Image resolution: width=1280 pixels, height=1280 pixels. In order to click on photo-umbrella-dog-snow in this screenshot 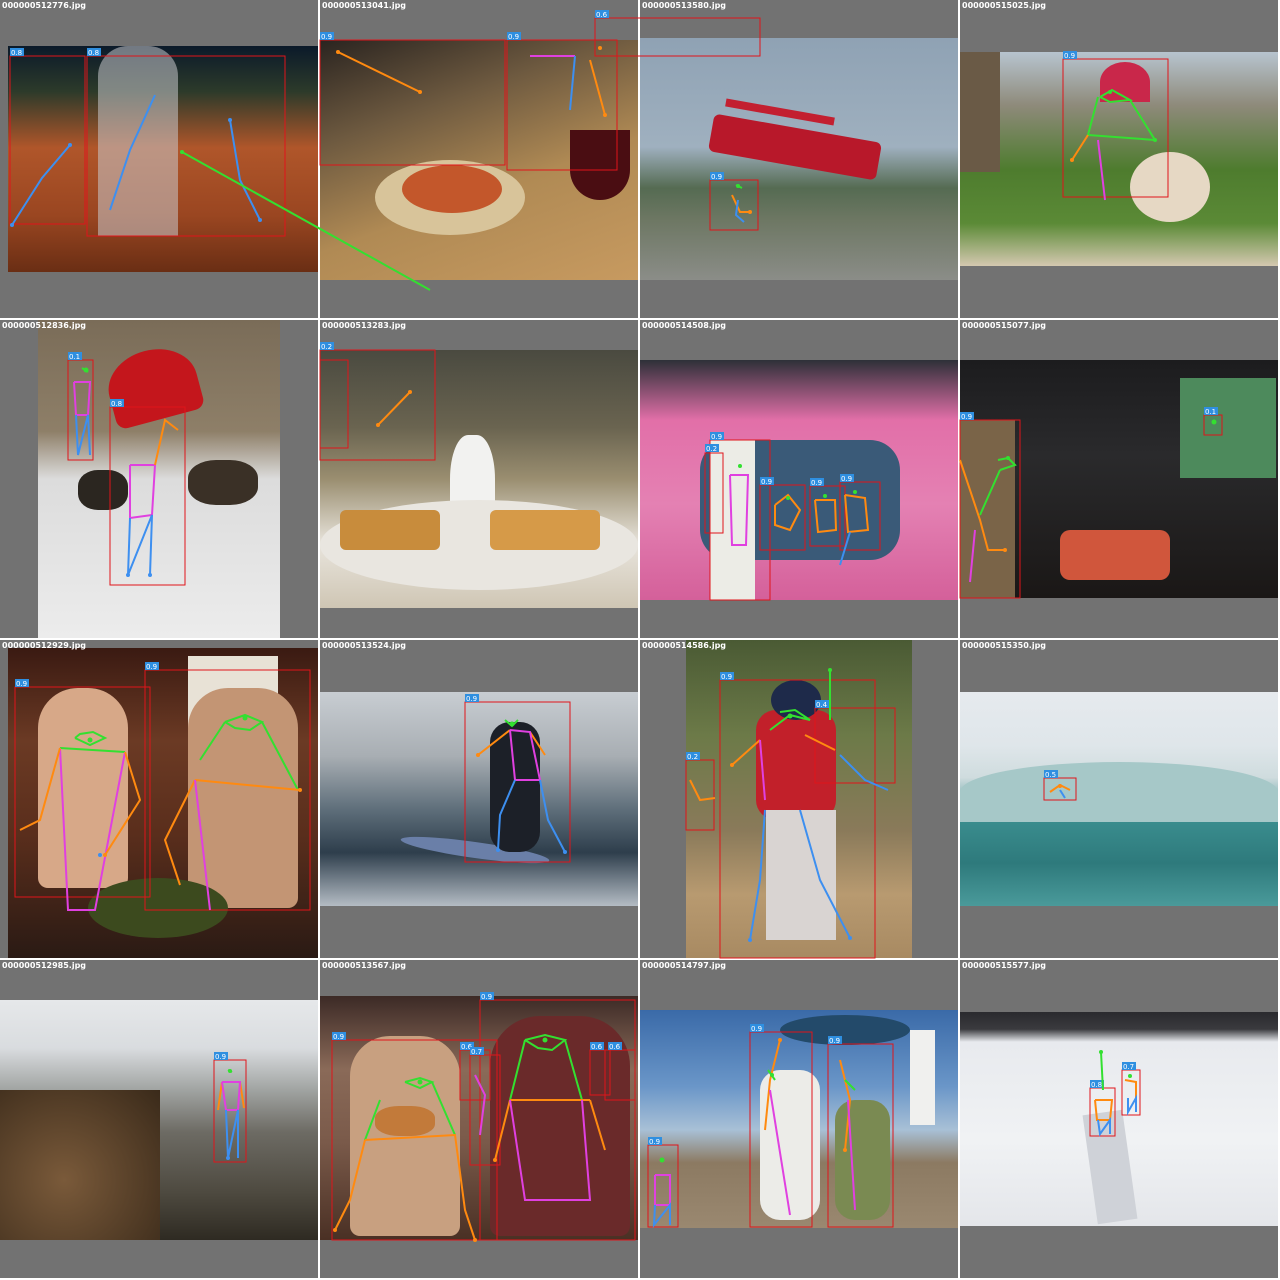, I will do `click(159, 479)`.